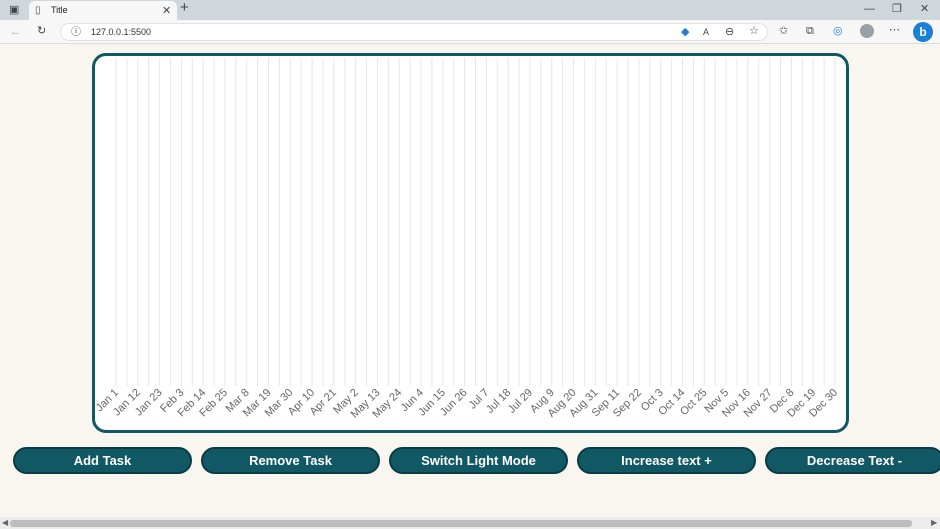  What do you see at coordinates (102, 460) in the screenshot?
I see `add-task-button: Add Task` at bounding box center [102, 460].